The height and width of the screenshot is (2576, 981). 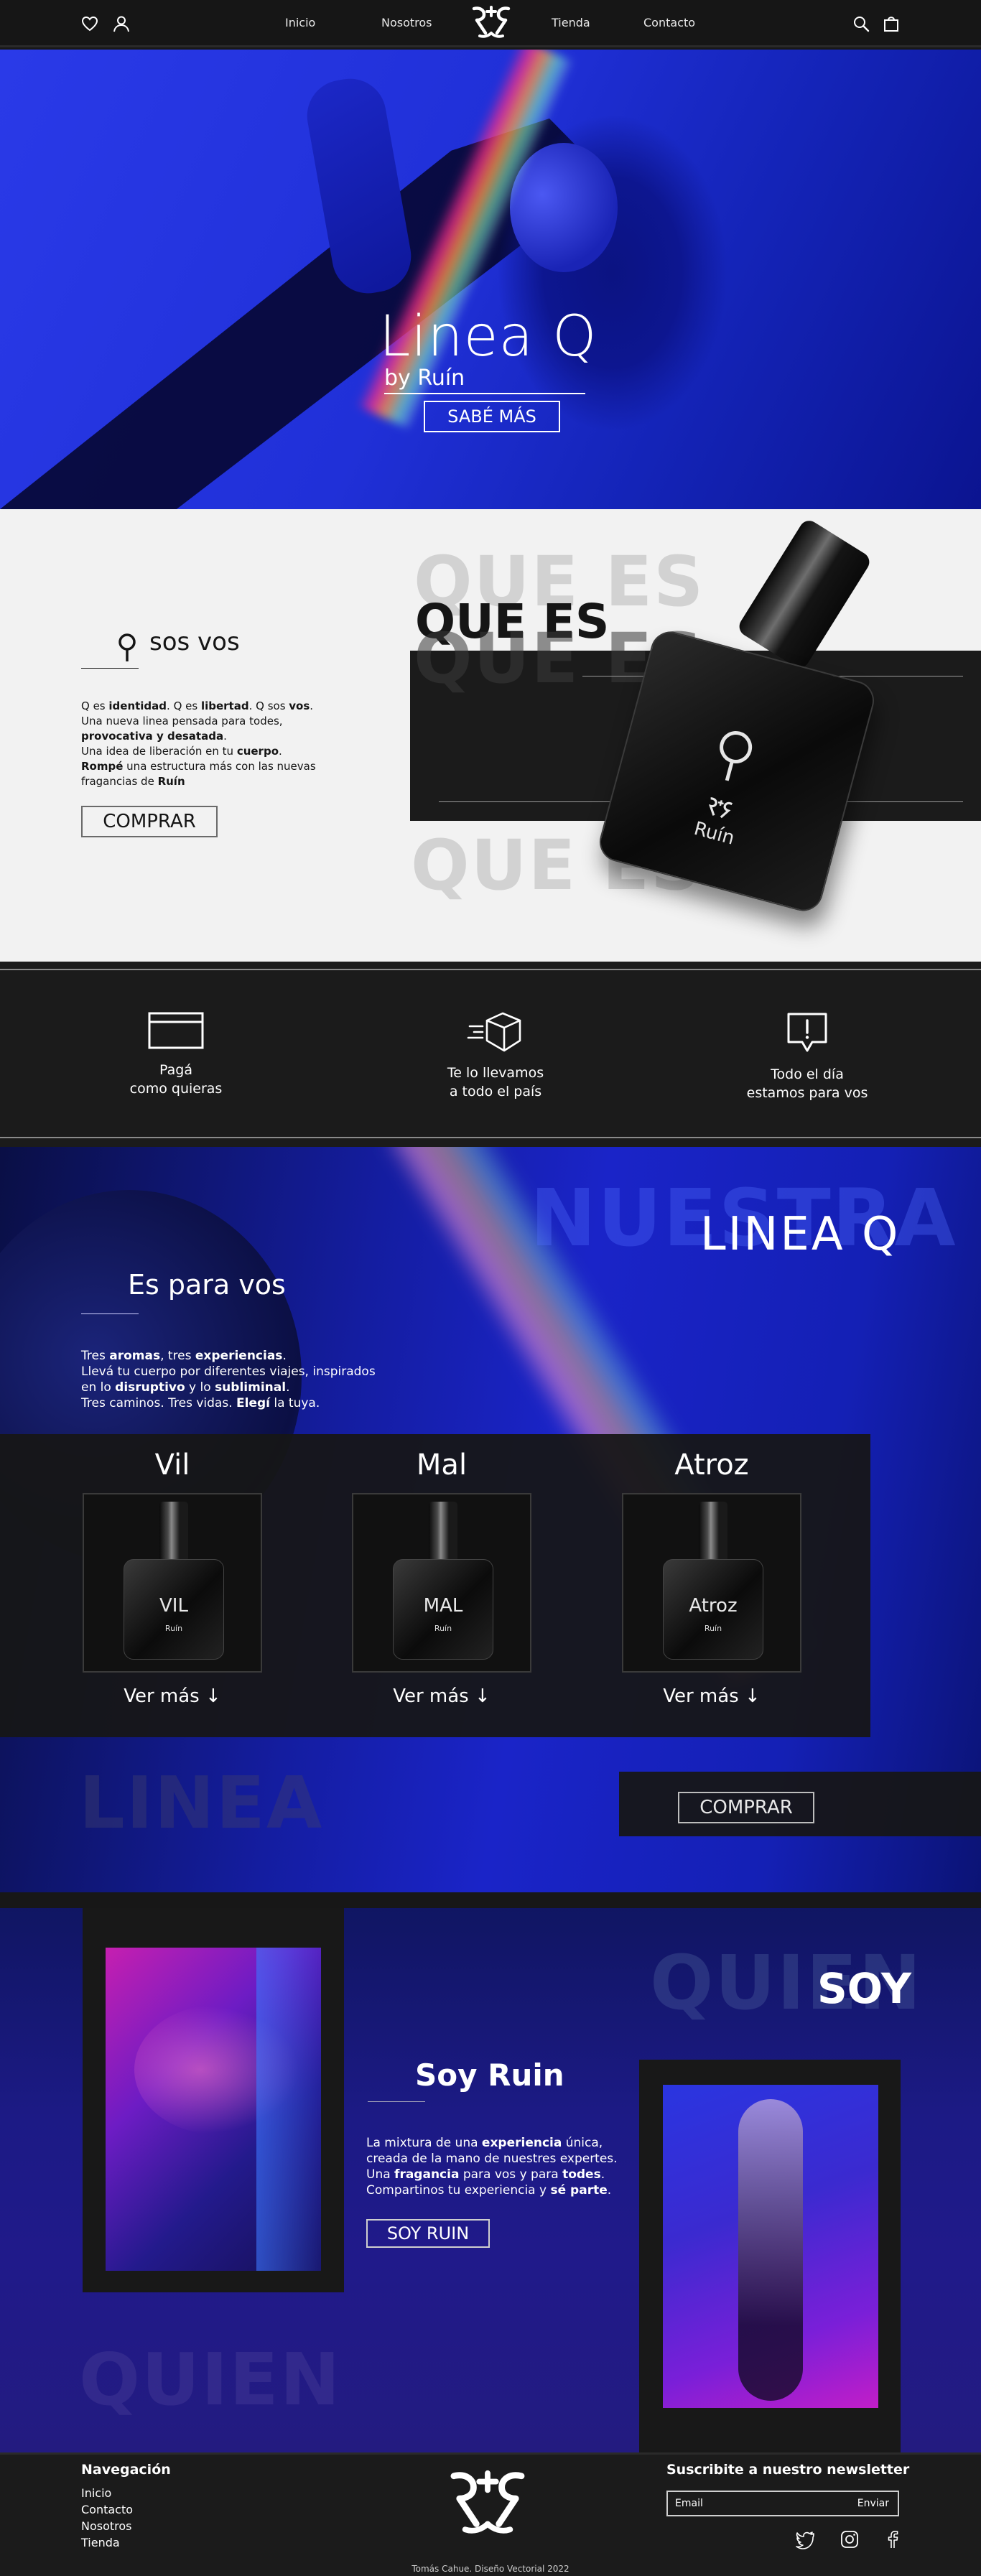 I want to click on sos-vos-heading: sos vos, so click(x=194, y=642).